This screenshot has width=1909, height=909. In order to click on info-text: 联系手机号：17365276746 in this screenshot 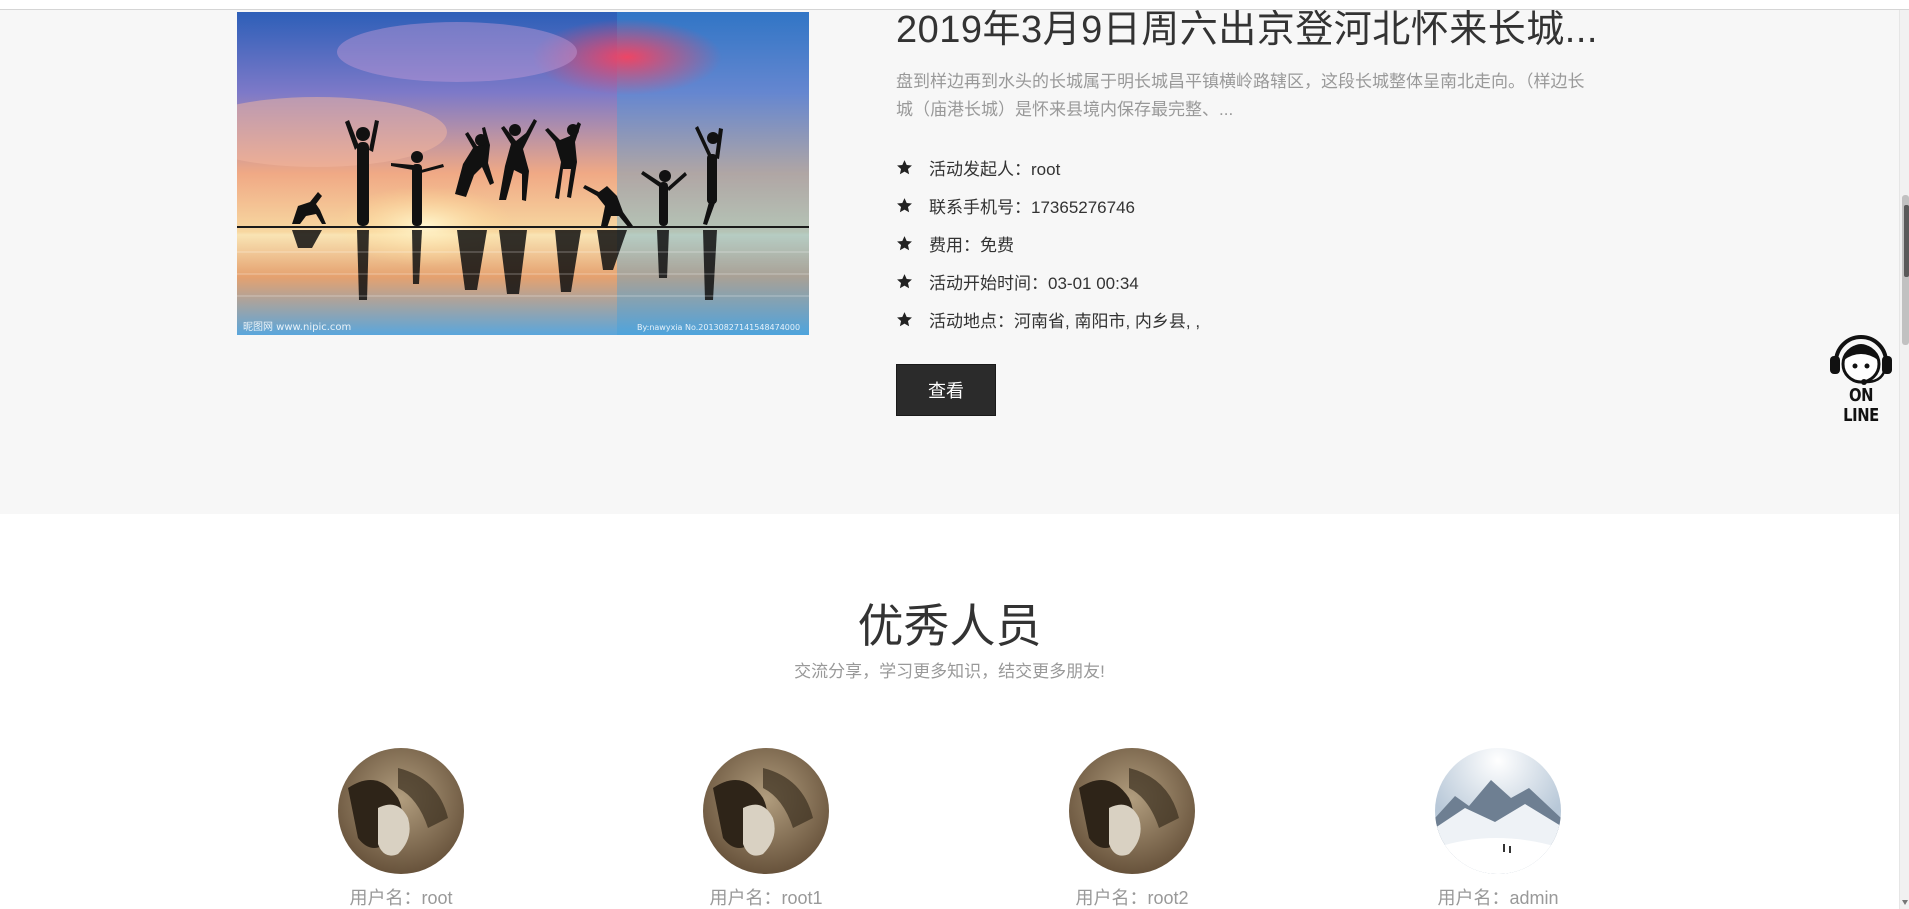, I will do `click(1032, 207)`.